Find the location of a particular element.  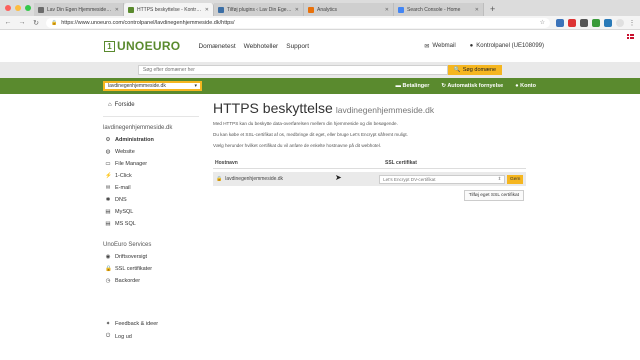

search-domain-button: 🔍 Søg domæne is located at coordinates (475, 70).